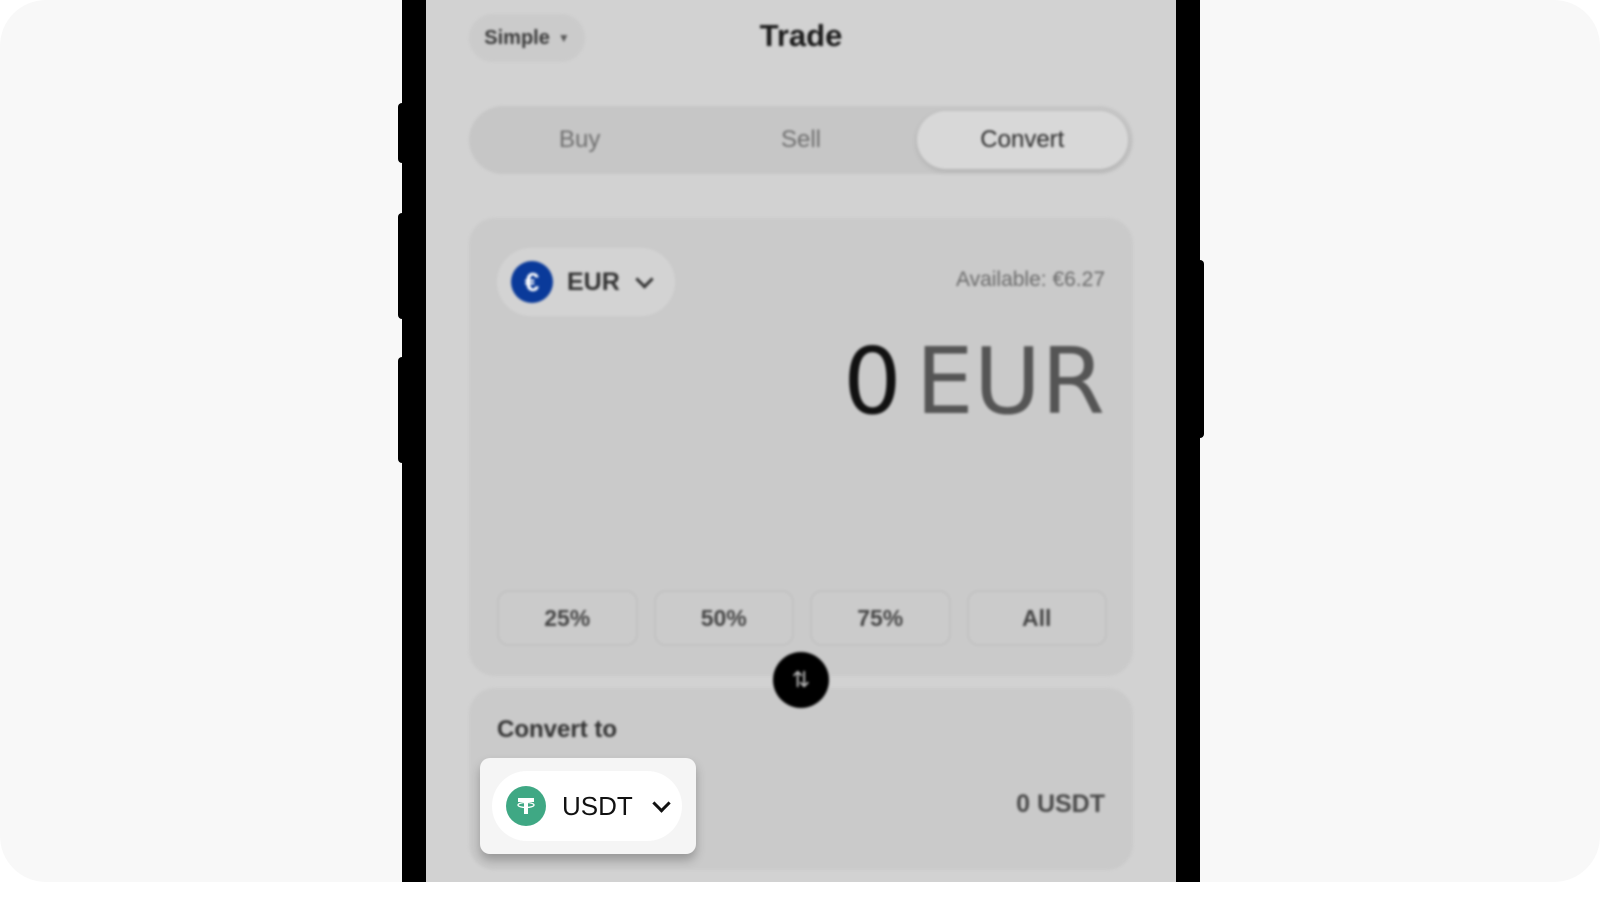 Image resolution: width=1600 pixels, height=900 pixels. I want to click on convert-to-label: Convert to, so click(557, 729).